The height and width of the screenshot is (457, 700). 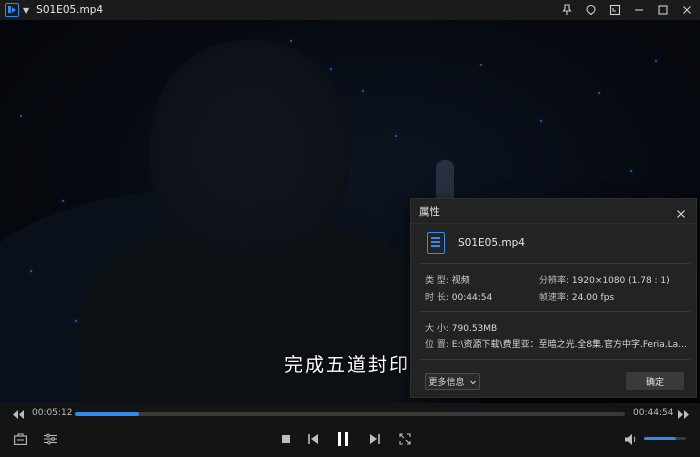 I want to click on prop-size-value: 790.53MB, so click(x=474, y=329).